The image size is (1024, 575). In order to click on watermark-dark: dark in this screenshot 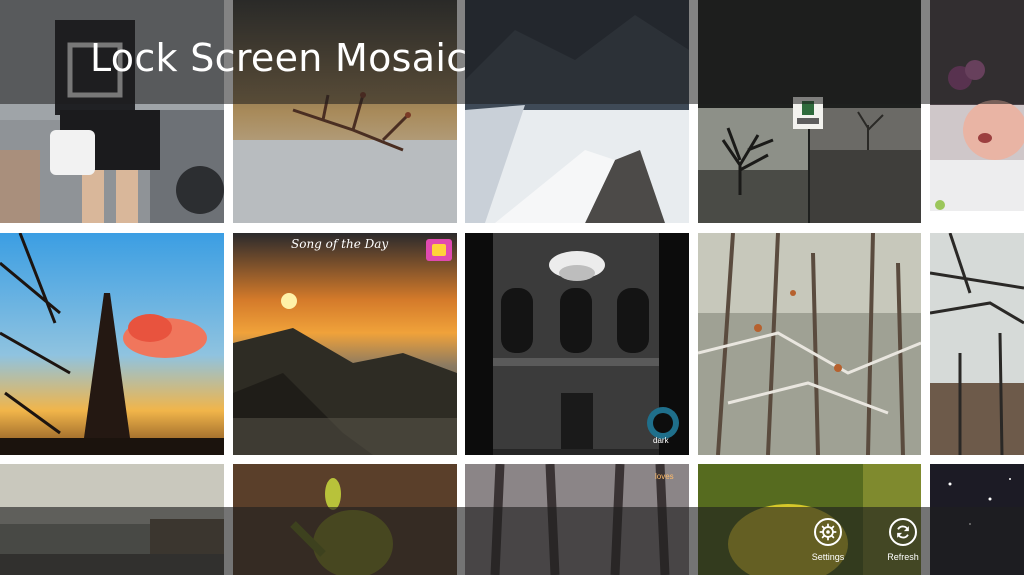, I will do `click(661, 440)`.